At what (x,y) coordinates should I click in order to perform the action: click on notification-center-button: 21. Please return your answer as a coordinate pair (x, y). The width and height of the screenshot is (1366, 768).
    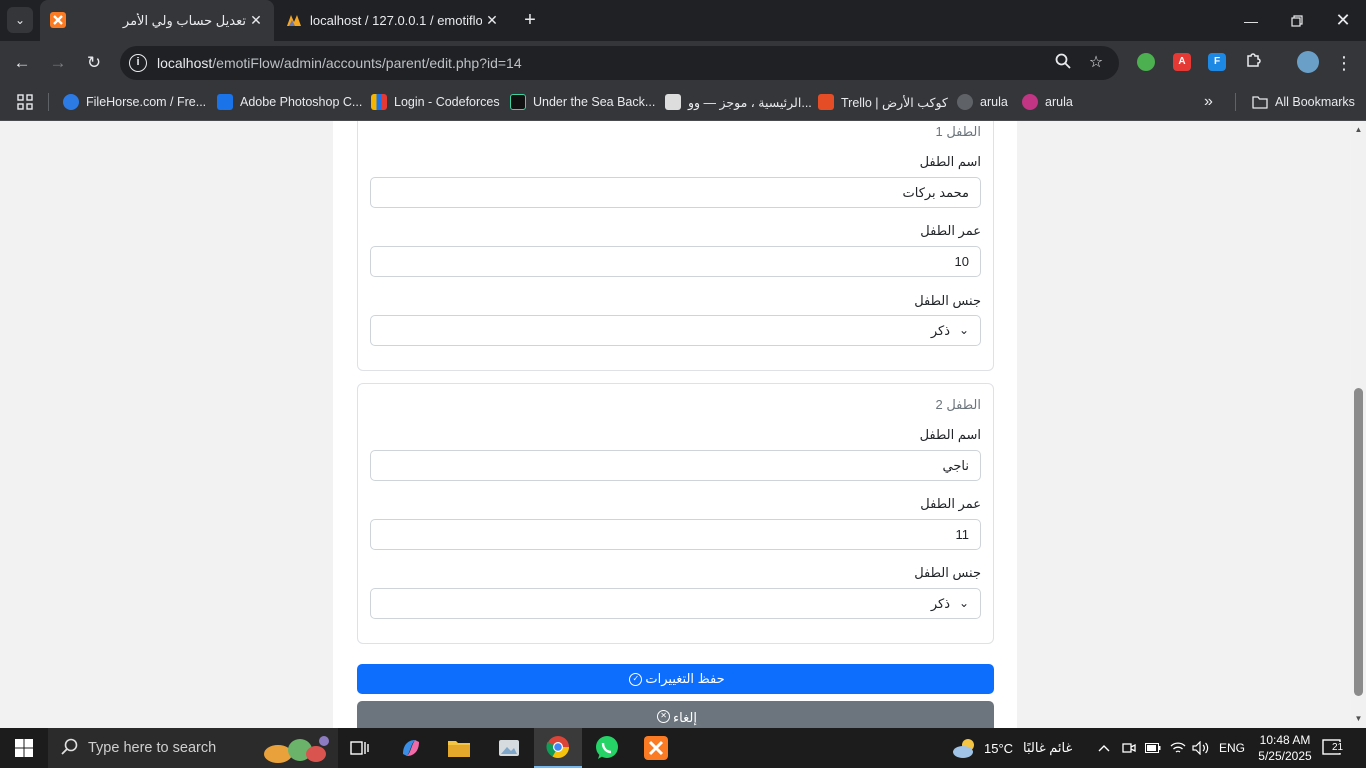
    Looking at the image, I should click on (1334, 748).